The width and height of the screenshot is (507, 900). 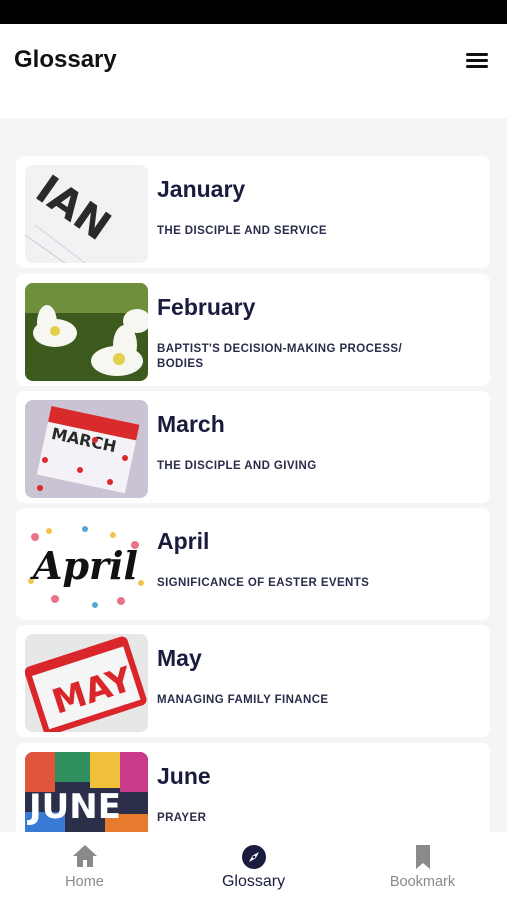 What do you see at coordinates (86, 449) in the screenshot?
I see `march-thumbnail: MARCH` at bounding box center [86, 449].